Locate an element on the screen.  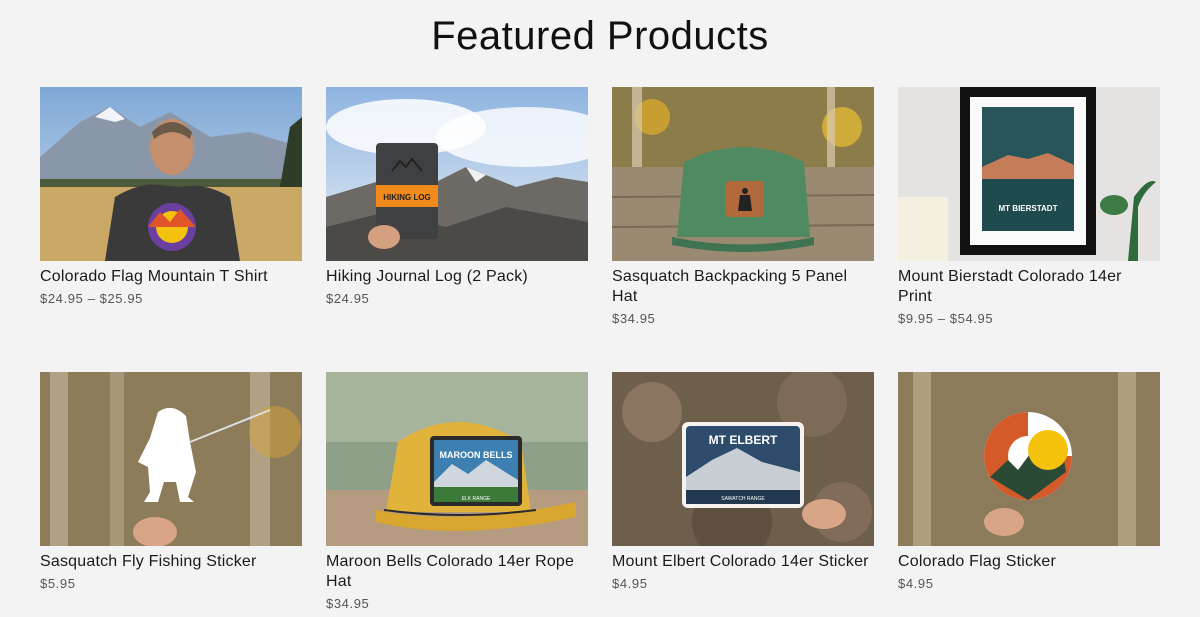
product-price: $5.95 is located at coordinates (58, 583).